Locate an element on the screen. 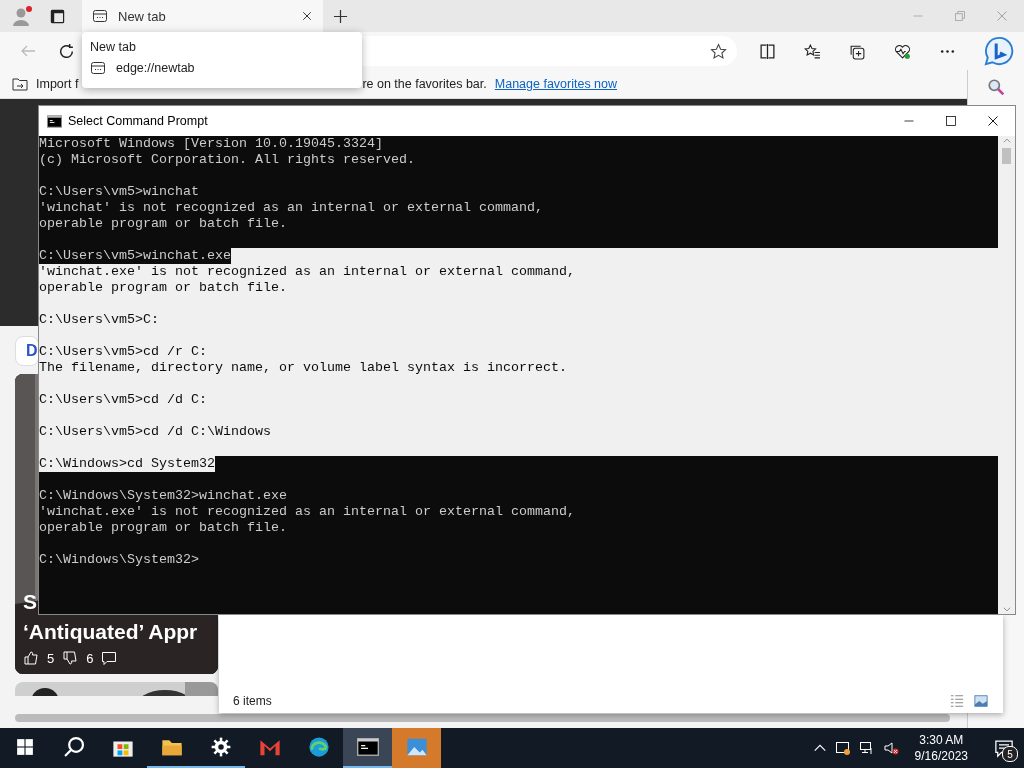  dislike-count: 6 is located at coordinates (90, 658).